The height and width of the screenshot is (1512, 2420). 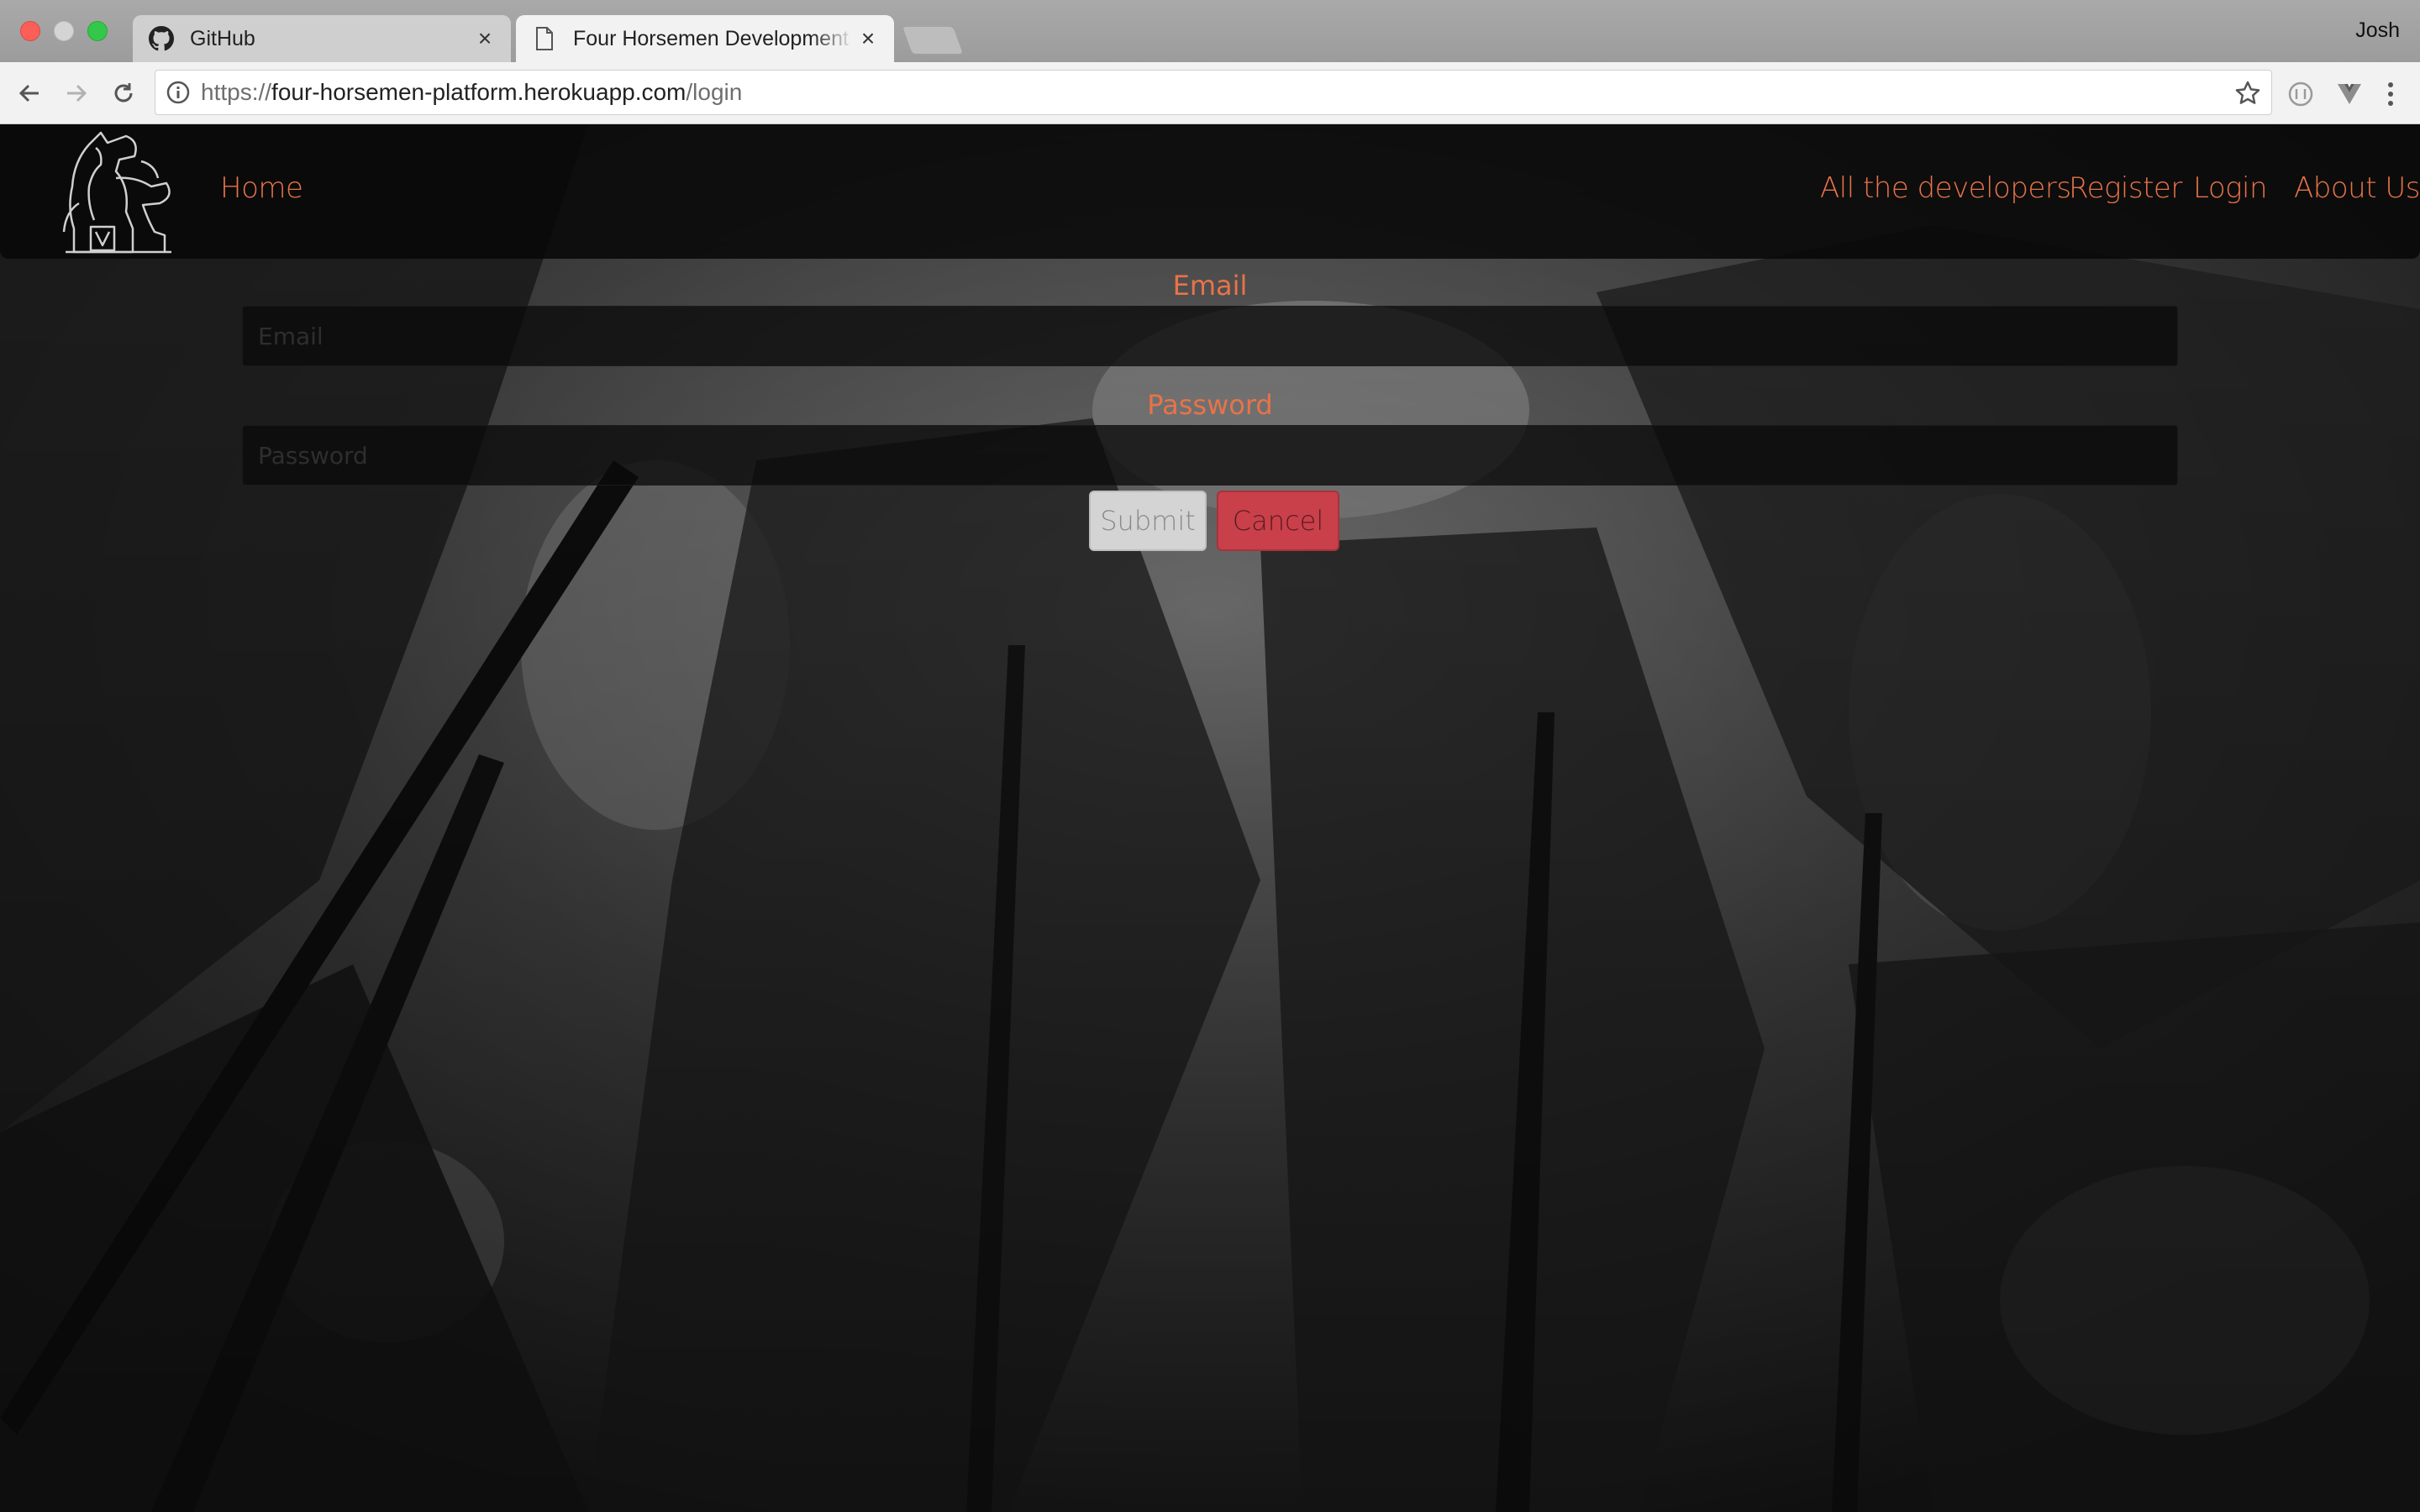 I want to click on browser-tab-four-horsemen: Four Horsemen Development Platform ×, so click(x=705, y=38).